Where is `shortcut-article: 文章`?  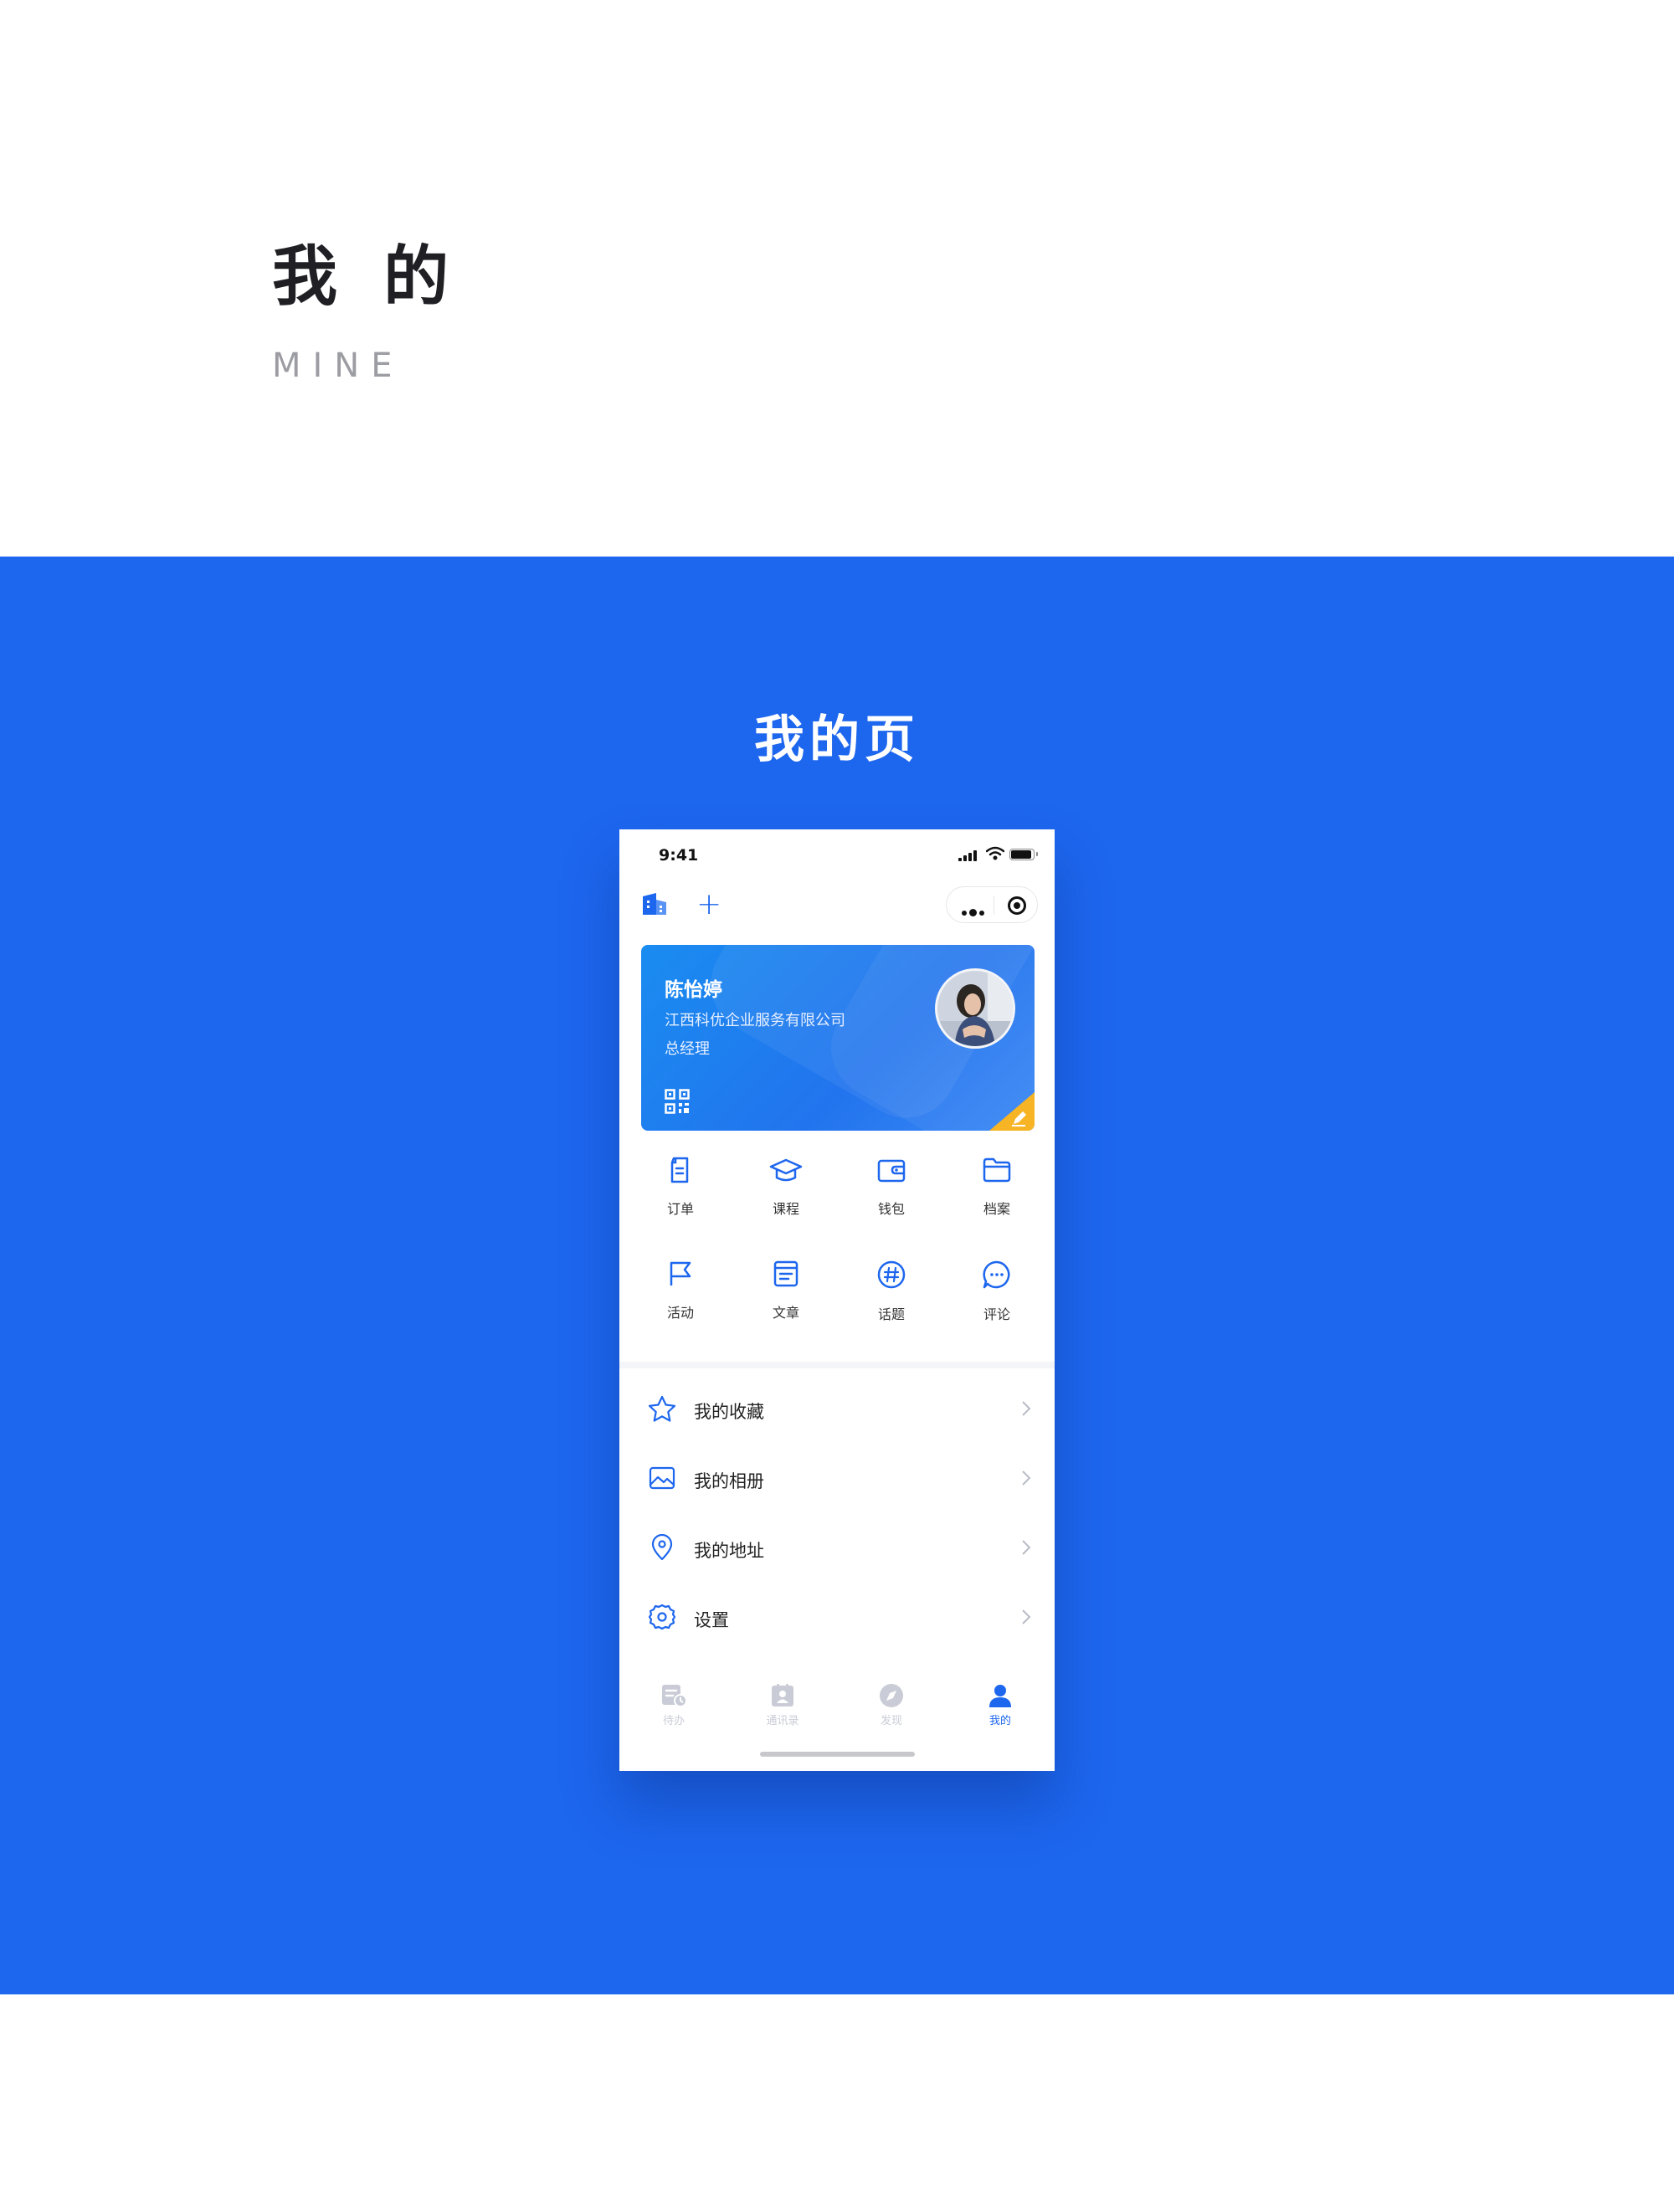 shortcut-article: 文章 is located at coordinates (786, 1291).